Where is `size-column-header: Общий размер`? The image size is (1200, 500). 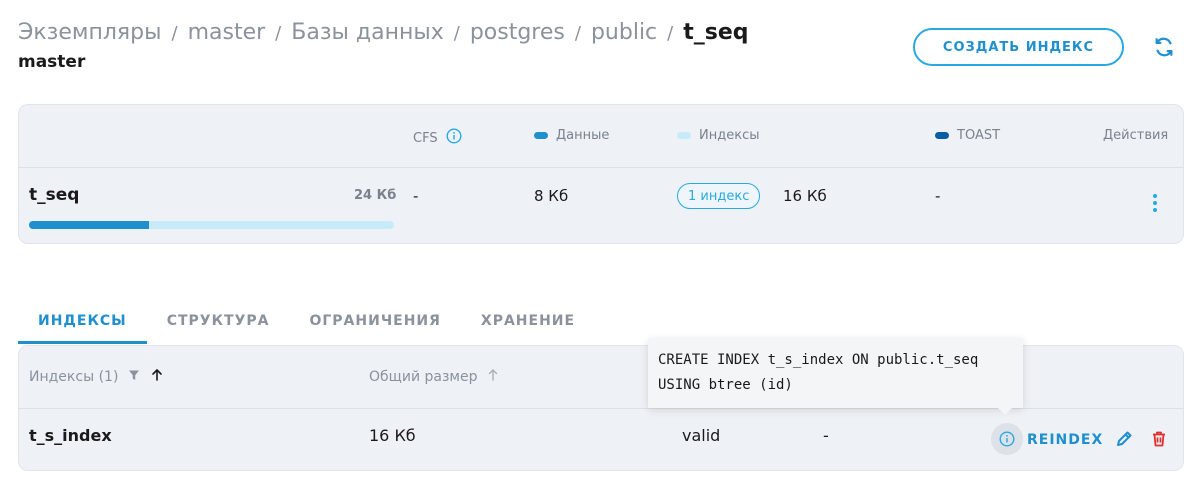 size-column-header: Общий размер is located at coordinates (434, 377).